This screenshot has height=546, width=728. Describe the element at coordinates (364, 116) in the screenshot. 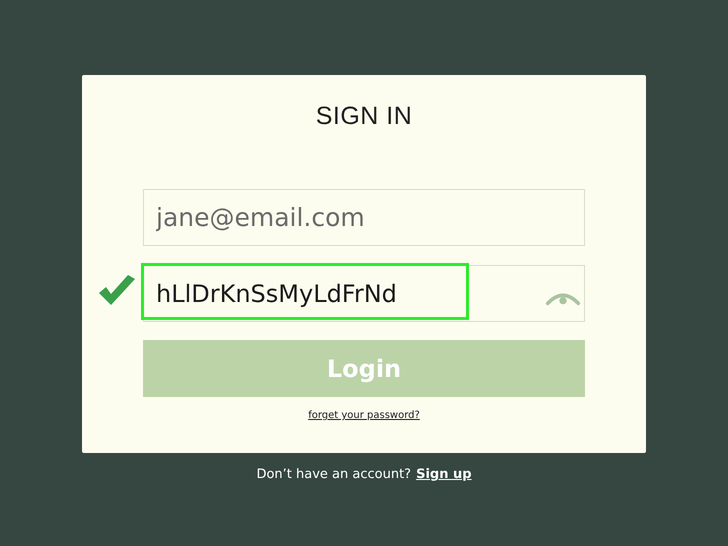

I see `card-title: SIGN IN` at that location.